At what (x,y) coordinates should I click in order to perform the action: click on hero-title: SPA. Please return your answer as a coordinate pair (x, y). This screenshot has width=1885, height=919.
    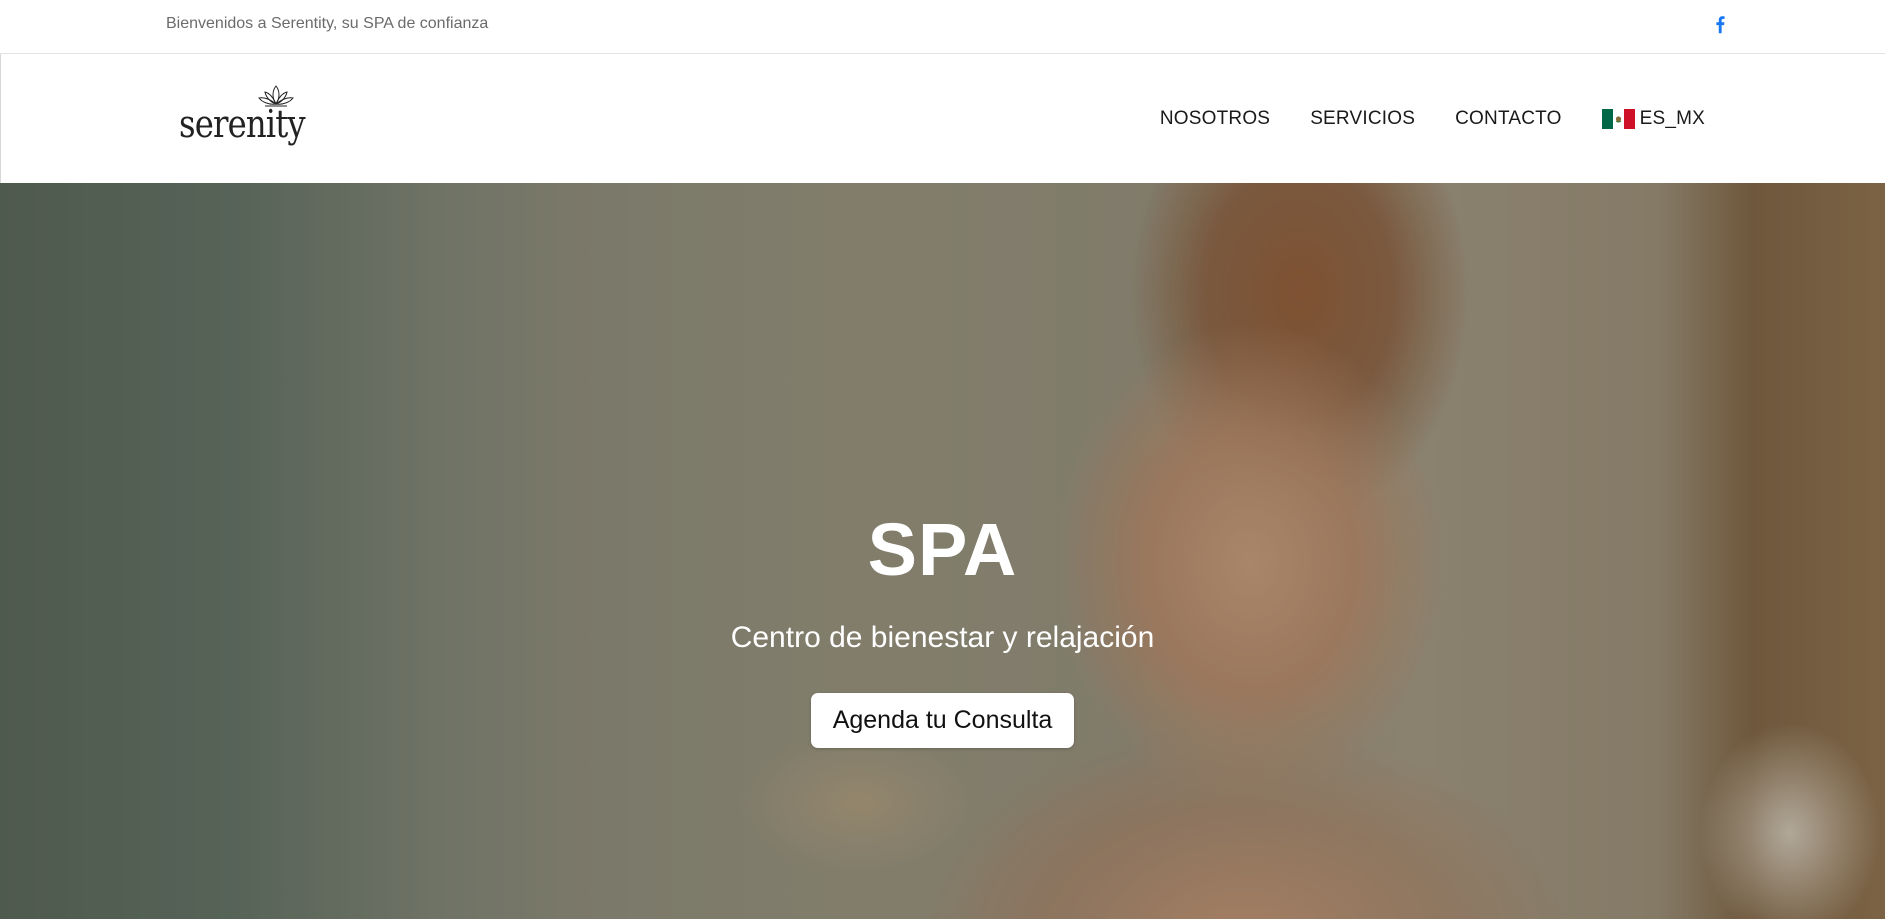
    Looking at the image, I should click on (942, 549).